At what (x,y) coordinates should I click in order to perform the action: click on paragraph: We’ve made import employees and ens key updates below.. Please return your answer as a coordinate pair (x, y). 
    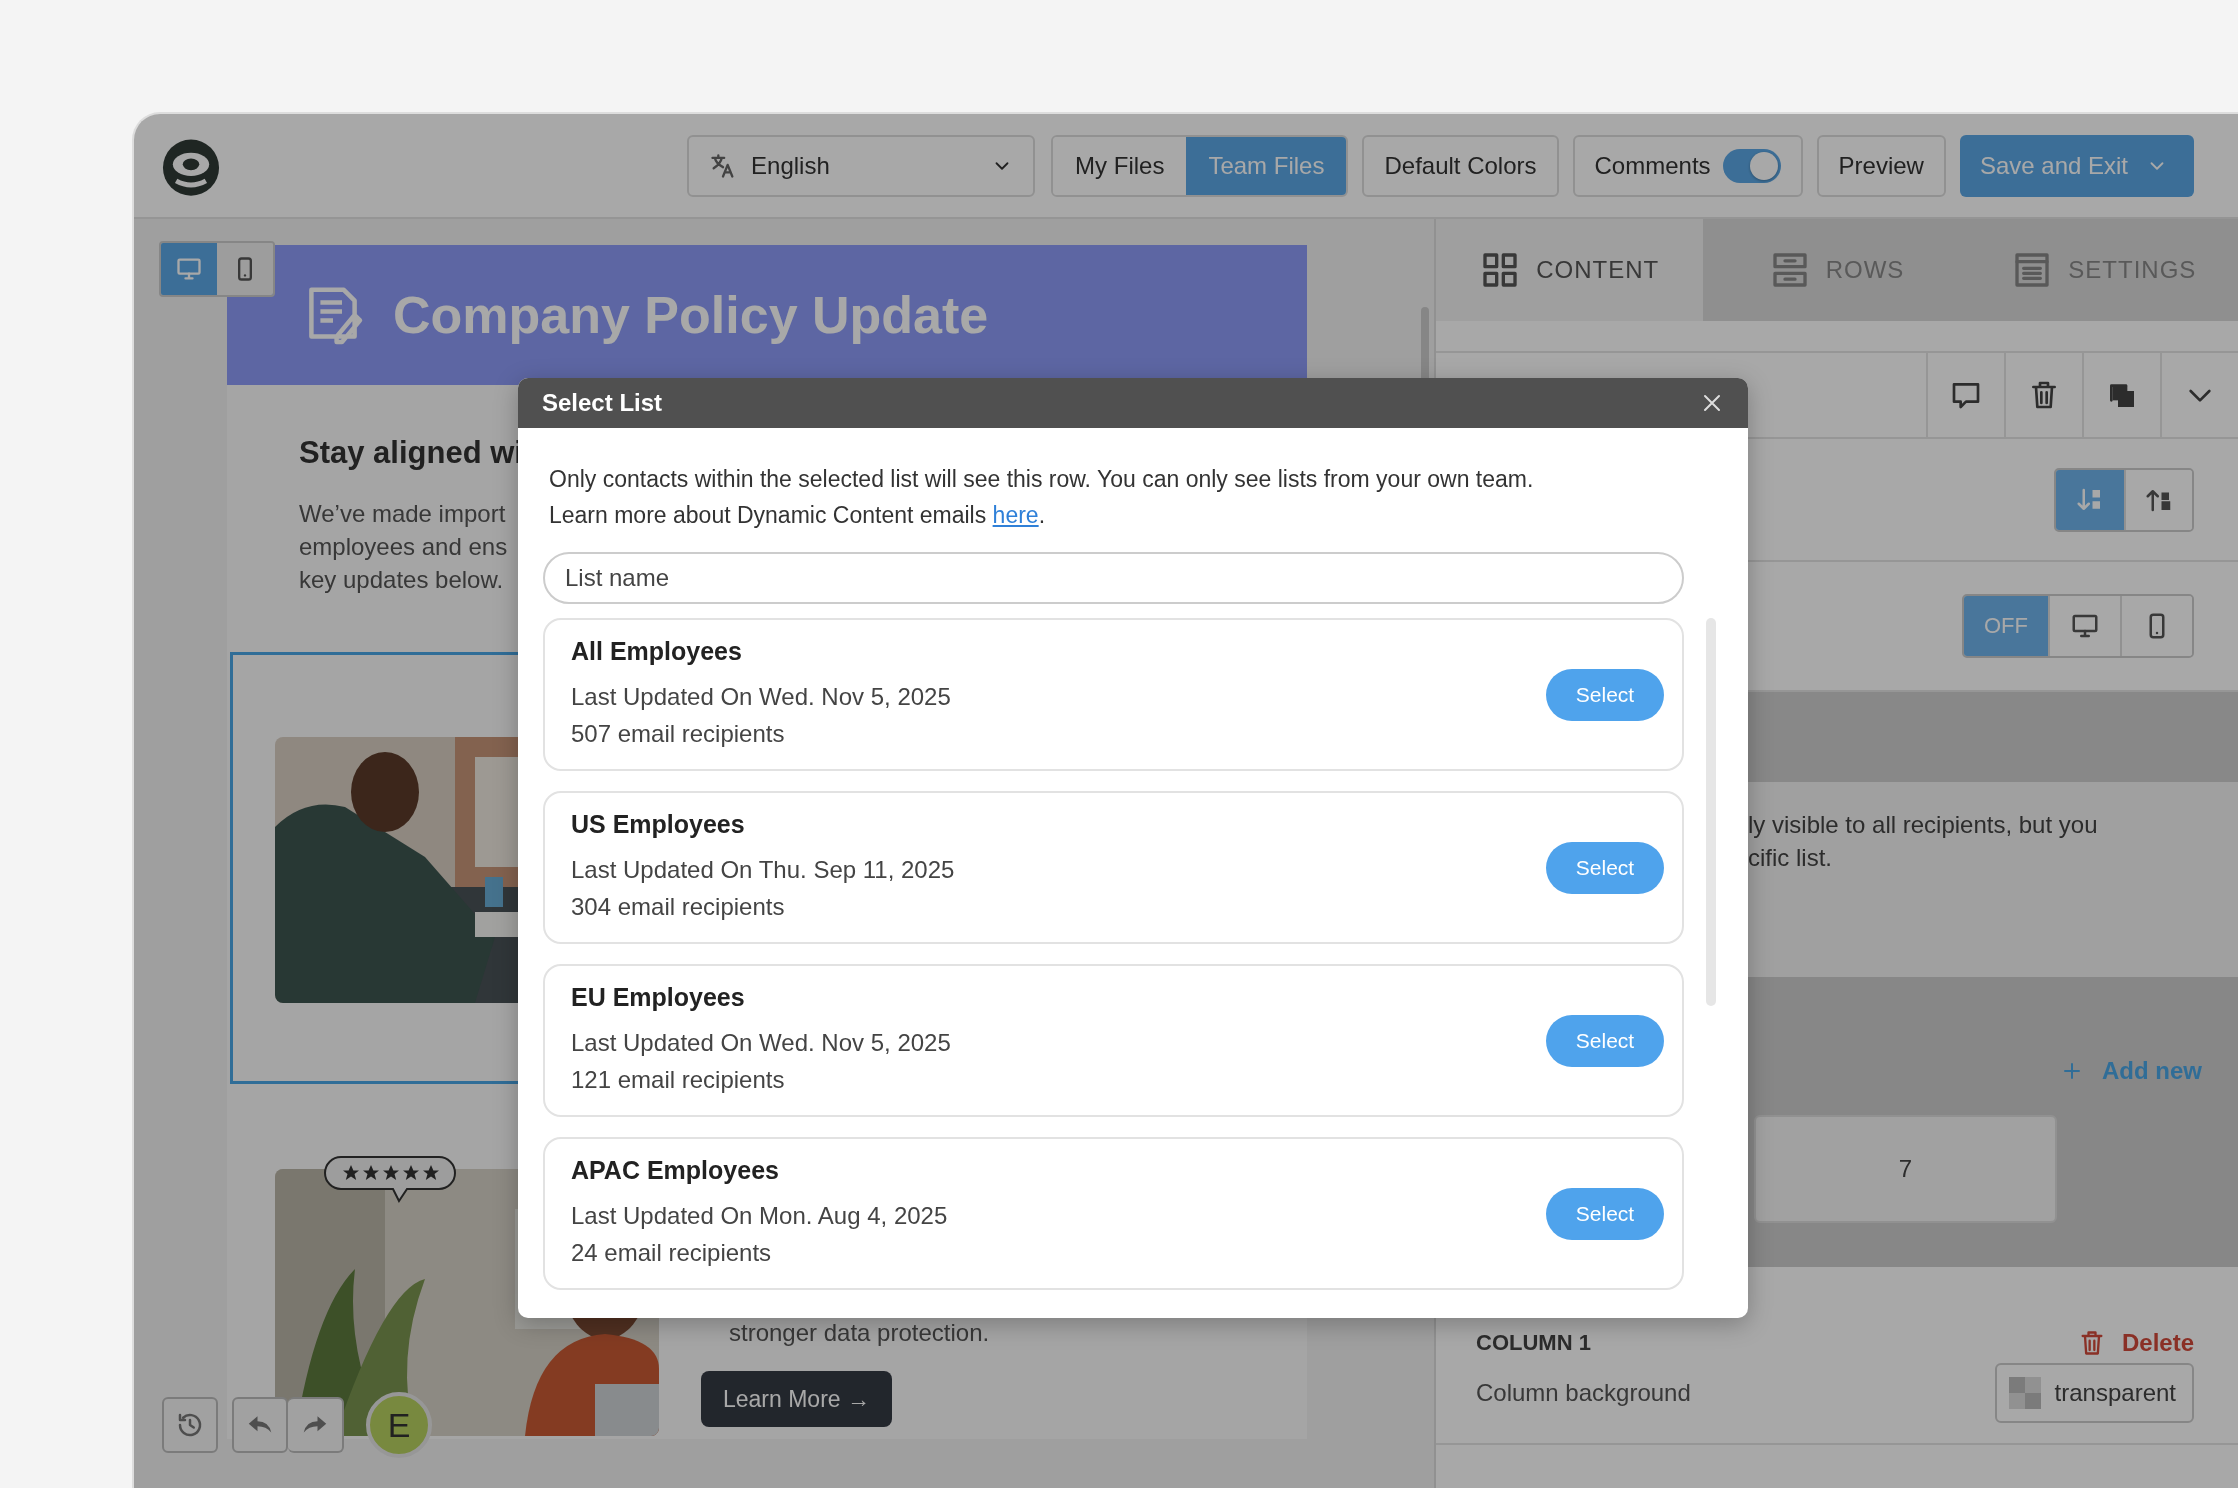
    Looking at the image, I should click on (403, 547).